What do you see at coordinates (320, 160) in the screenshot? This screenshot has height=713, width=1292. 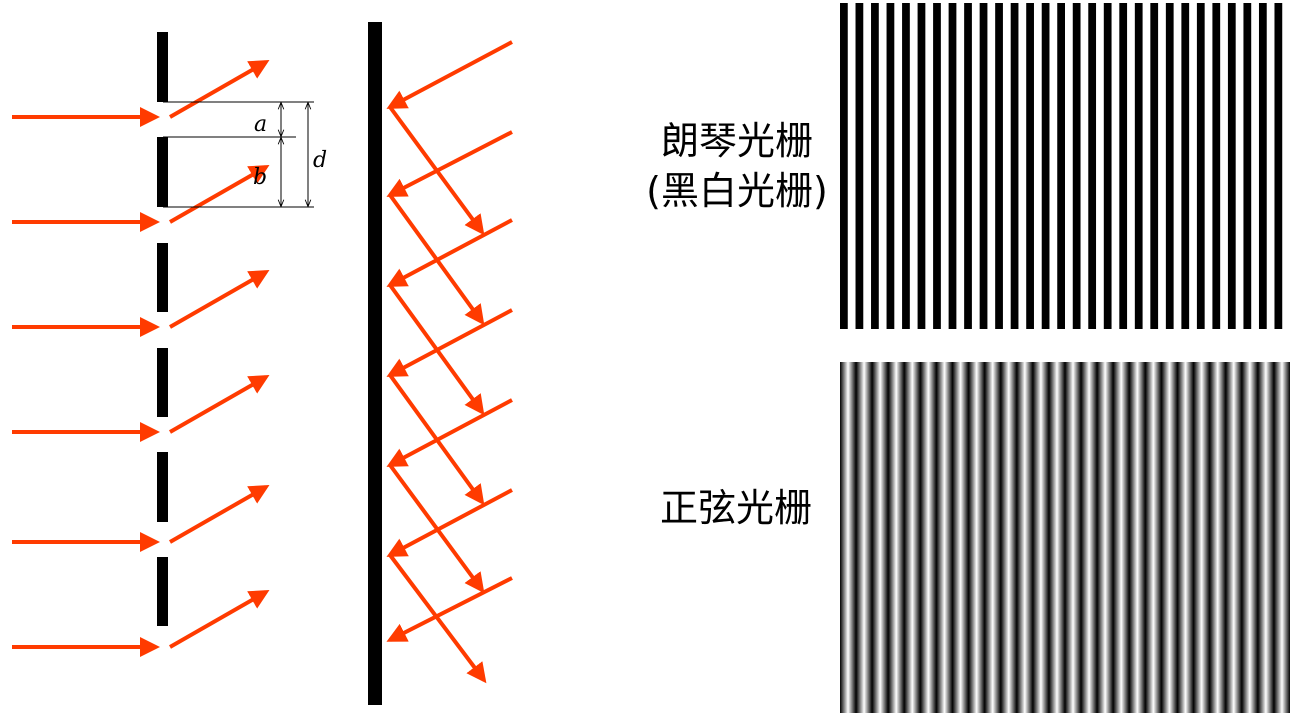 I see `label-d: d` at bounding box center [320, 160].